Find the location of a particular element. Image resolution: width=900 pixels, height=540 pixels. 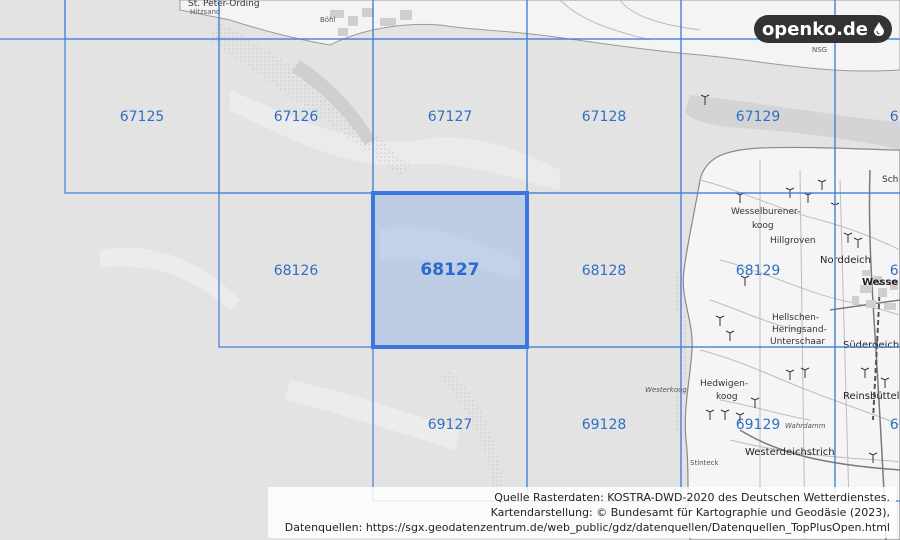

grid-cell-label: 69127 is located at coordinates (450, 425).